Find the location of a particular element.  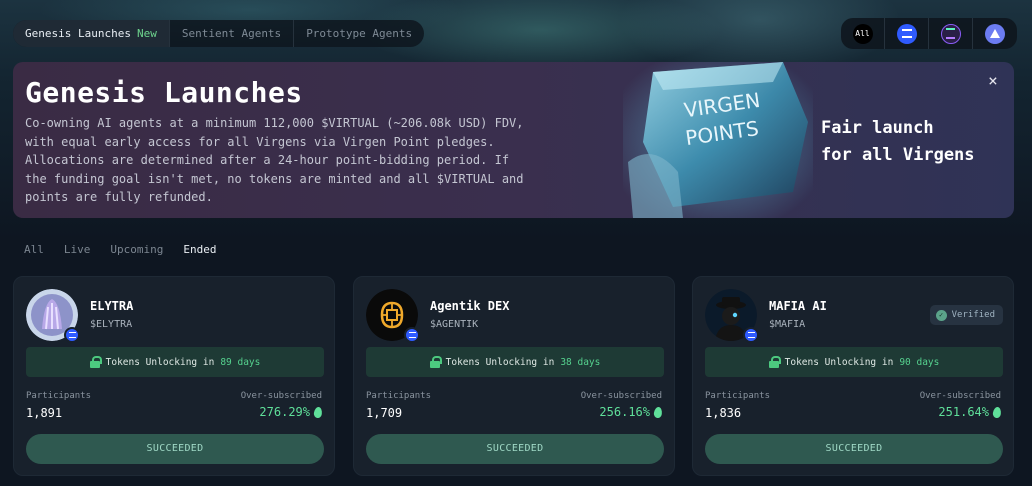

chain-ethereum-button is located at coordinates (995, 33).